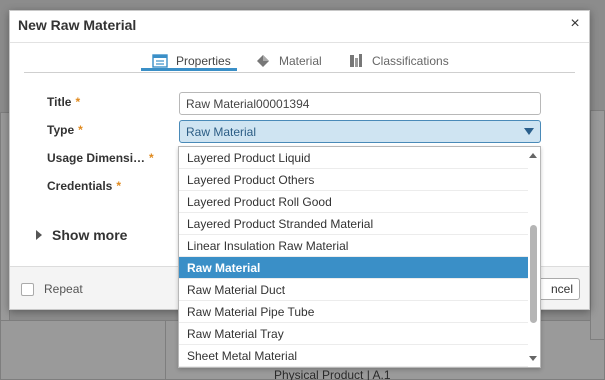 This screenshot has width=605, height=380. What do you see at coordinates (356, 61) in the screenshot?
I see `classifications-icon` at bounding box center [356, 61].